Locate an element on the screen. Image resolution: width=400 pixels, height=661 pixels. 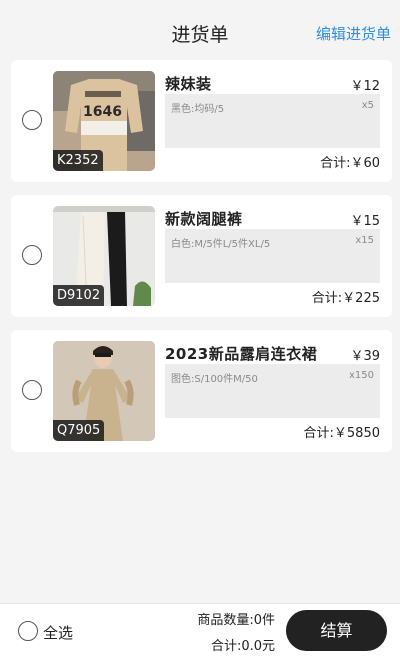
select-all-label: 全选 is located at coordinates (58, 632).